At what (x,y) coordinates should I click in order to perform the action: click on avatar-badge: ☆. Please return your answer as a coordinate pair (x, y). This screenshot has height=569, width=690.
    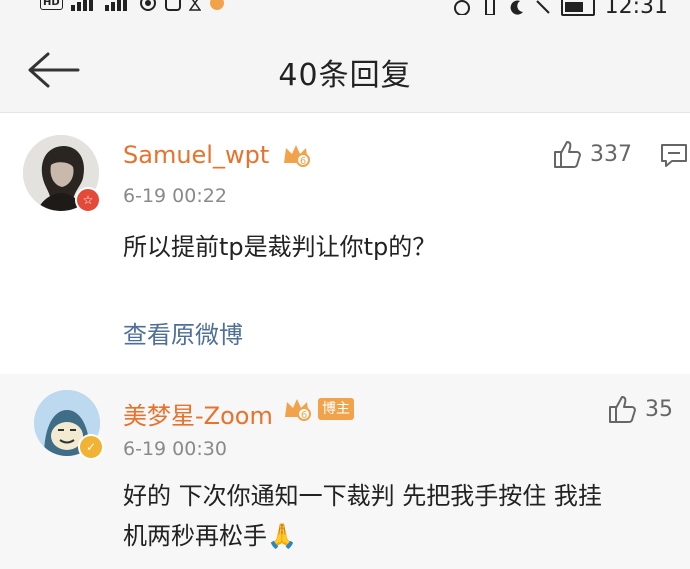
    Looking at the image, I should click on (88, 200).